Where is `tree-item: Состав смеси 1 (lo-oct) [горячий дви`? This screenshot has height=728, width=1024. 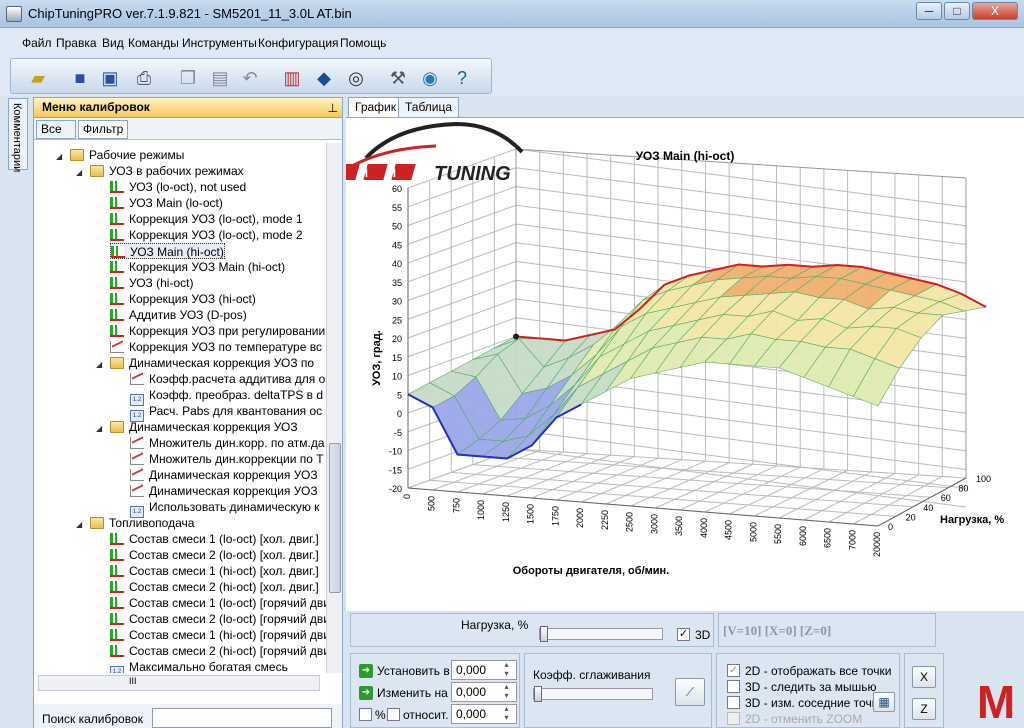 tree-item: Состав смеси 1 (lo-oct) [горячий дви is located at coordinates (220, 603).